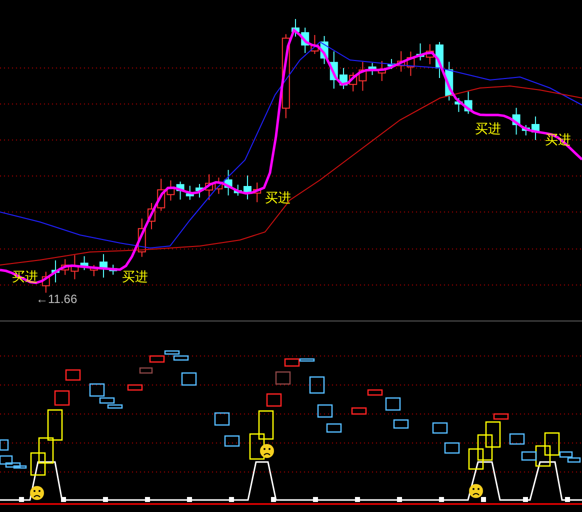 The image size is (582, 512). What do you see at coordinates (57, 299) in the screenshot?
I see `price-low-label: ←11.66` at bounding box center [57, 299].